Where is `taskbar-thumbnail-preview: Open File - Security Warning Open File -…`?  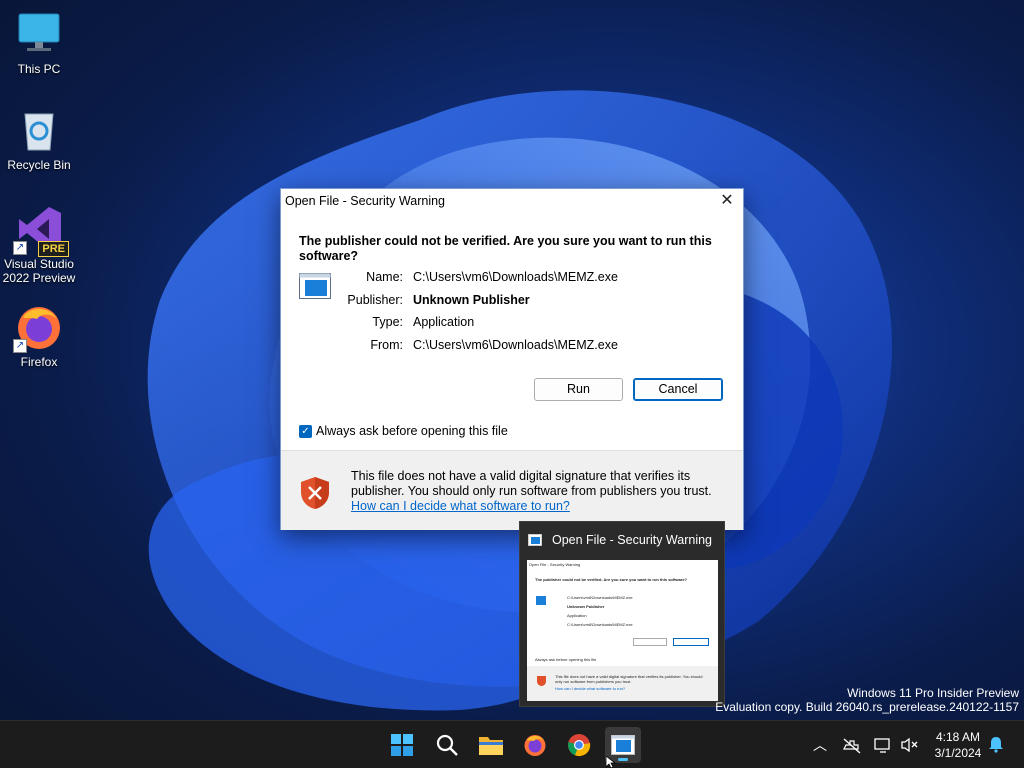 taskbar-thumbnail-preview: Open File - Security Warning Open File -… is located at coordinates (622, 614).